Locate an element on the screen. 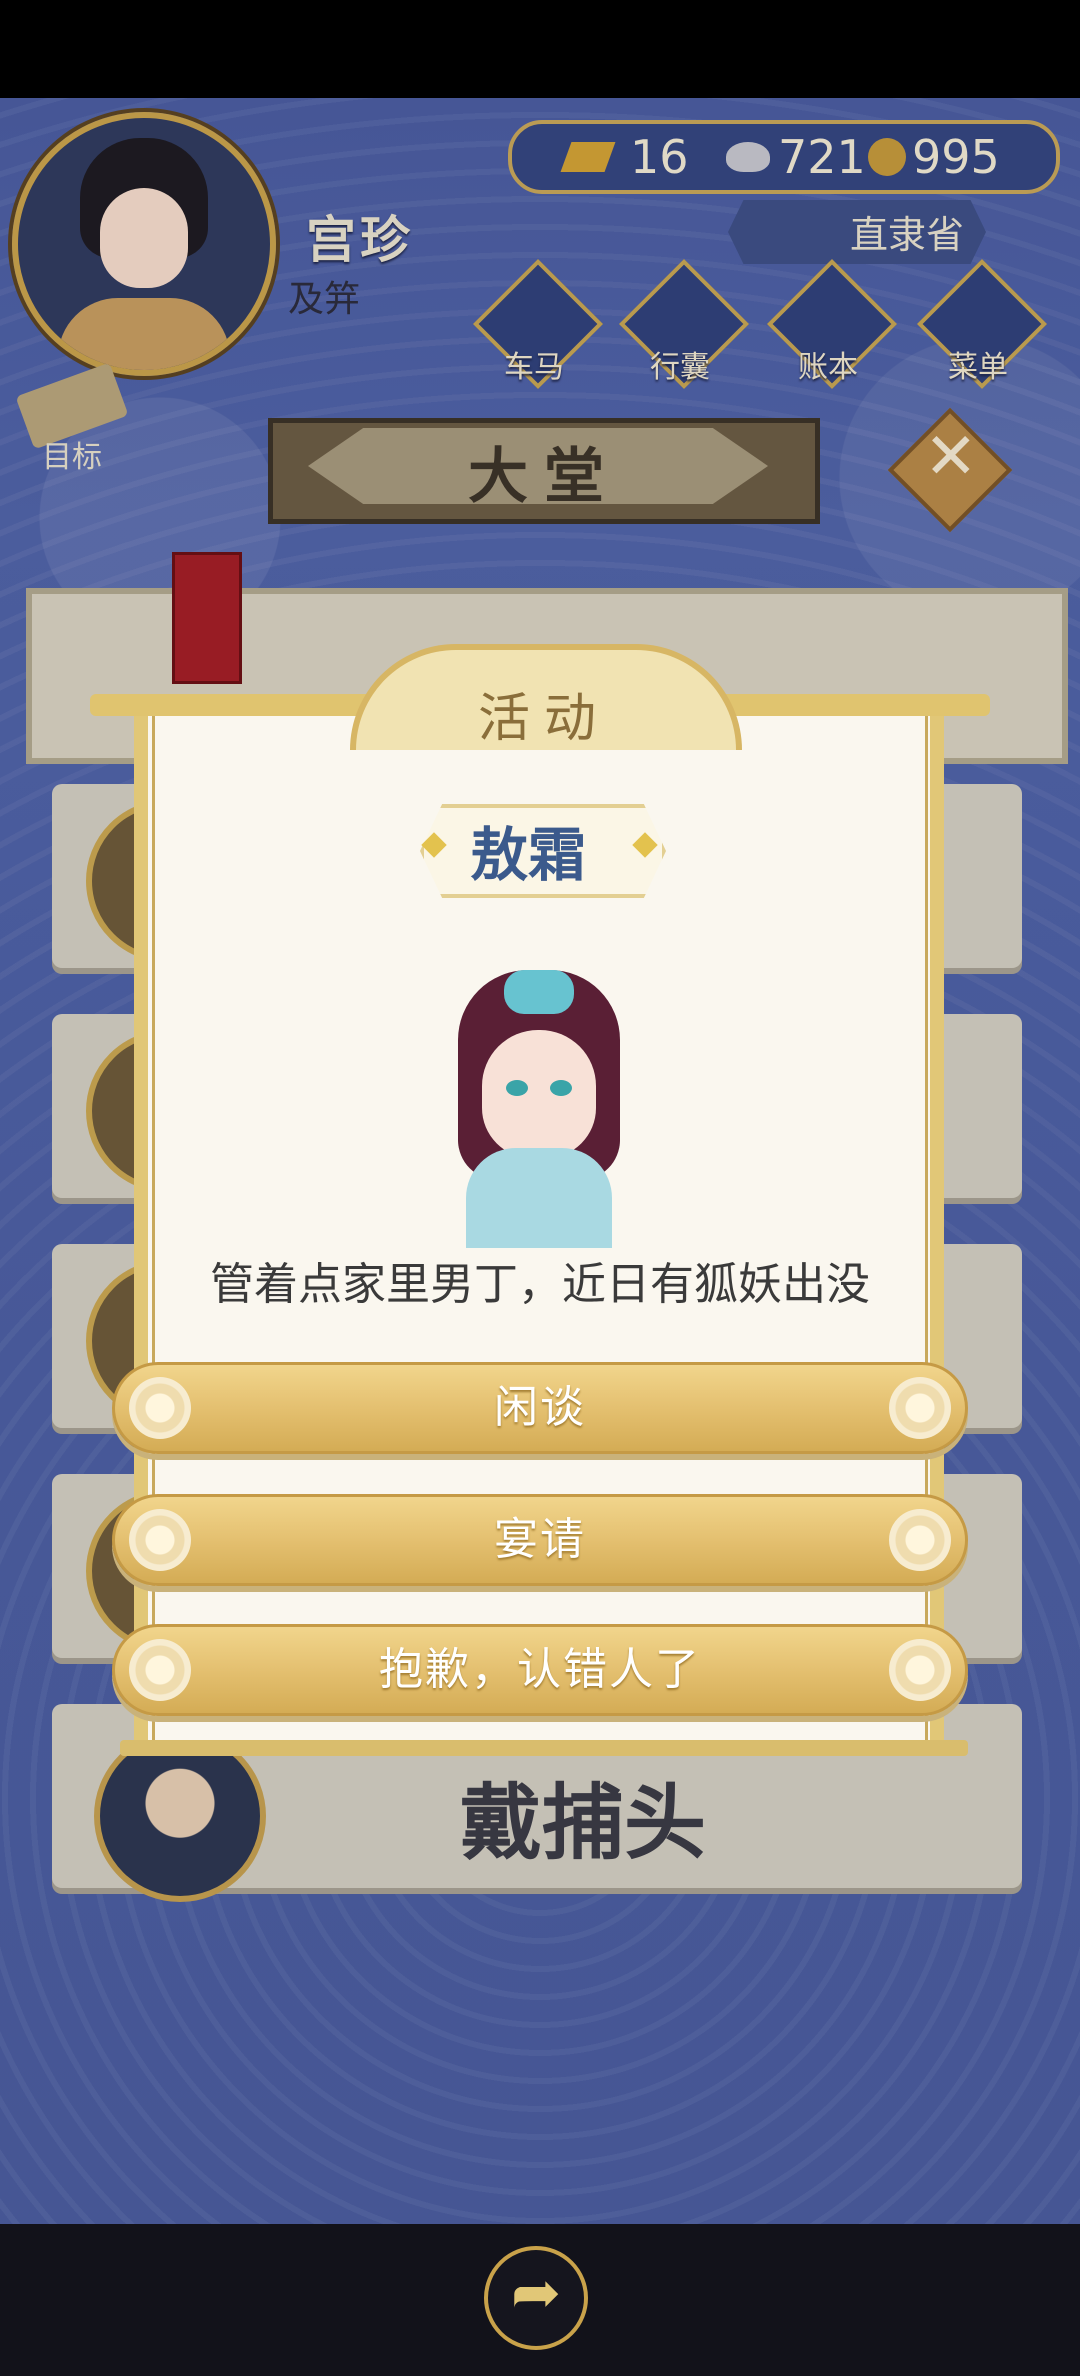 This screenshot has width=1080, height=2376. option-apologize-button: 抱歉，认错人了 is located at coordinates (540, 1670).